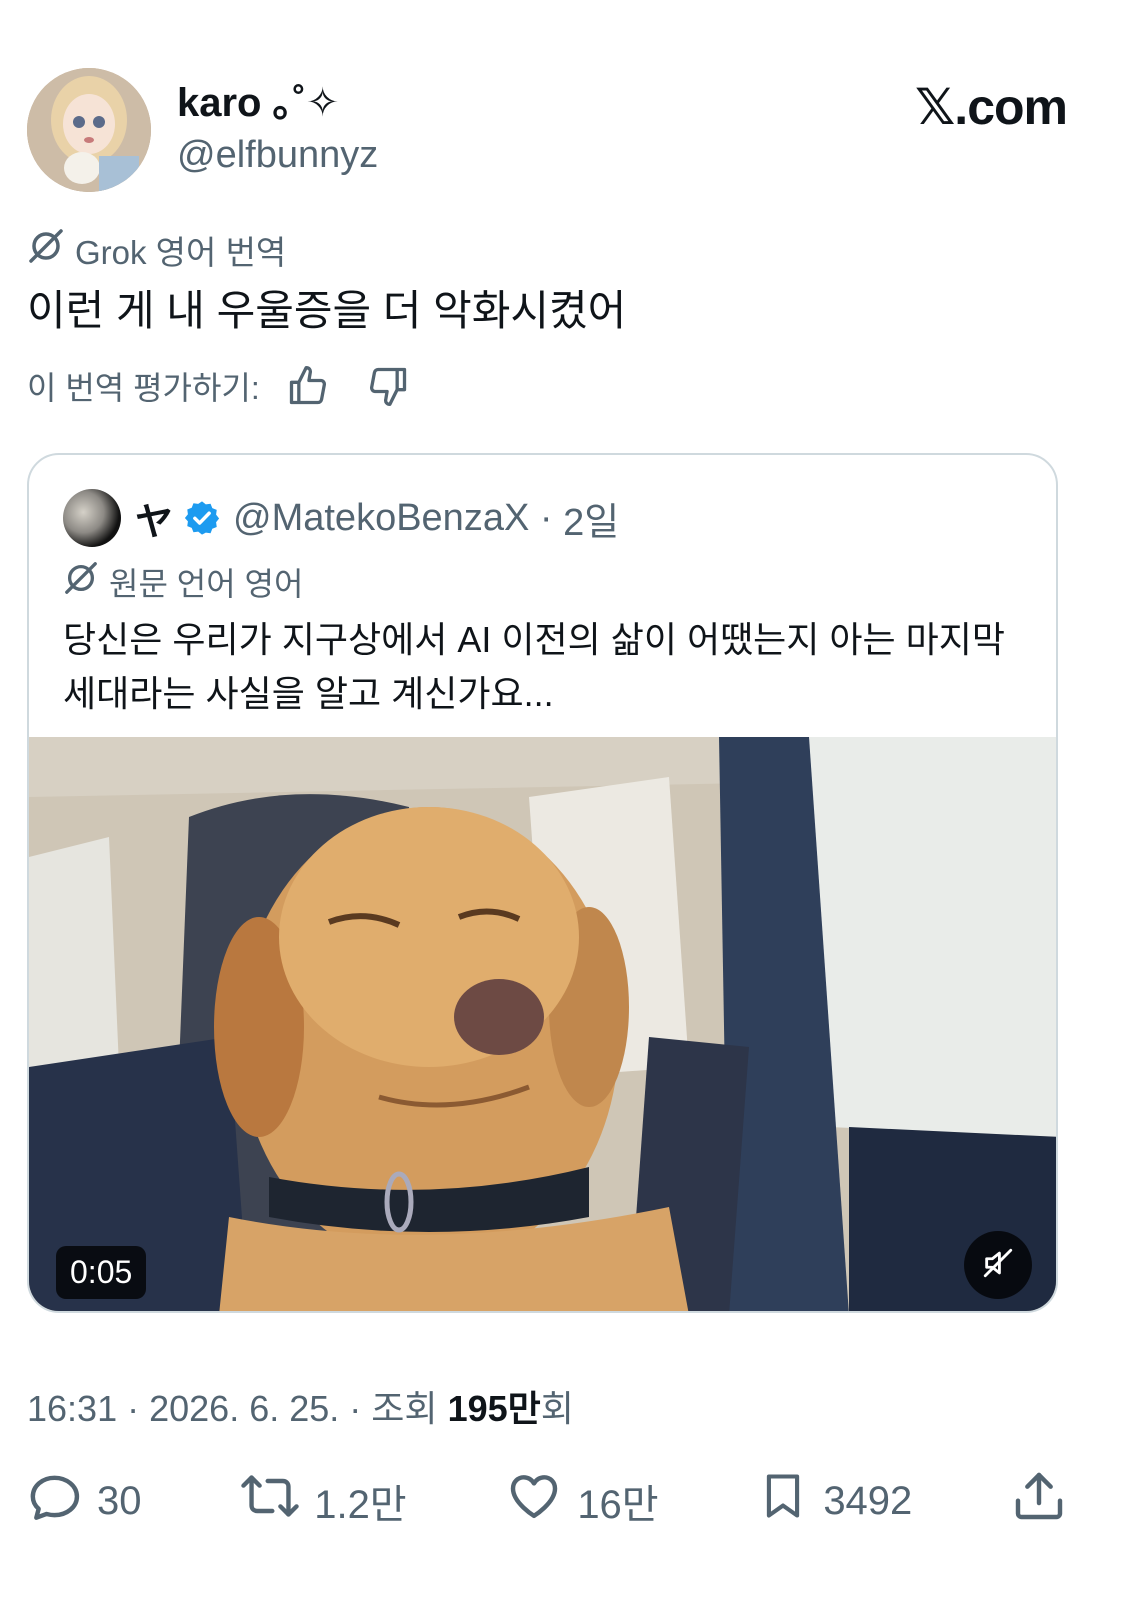 Image resolution: width=1125 pixels, height=1624 pixels. Describe the element at coordinates (404, 1408) in the screenshot. I see `views-prefix: 조회` at that location.